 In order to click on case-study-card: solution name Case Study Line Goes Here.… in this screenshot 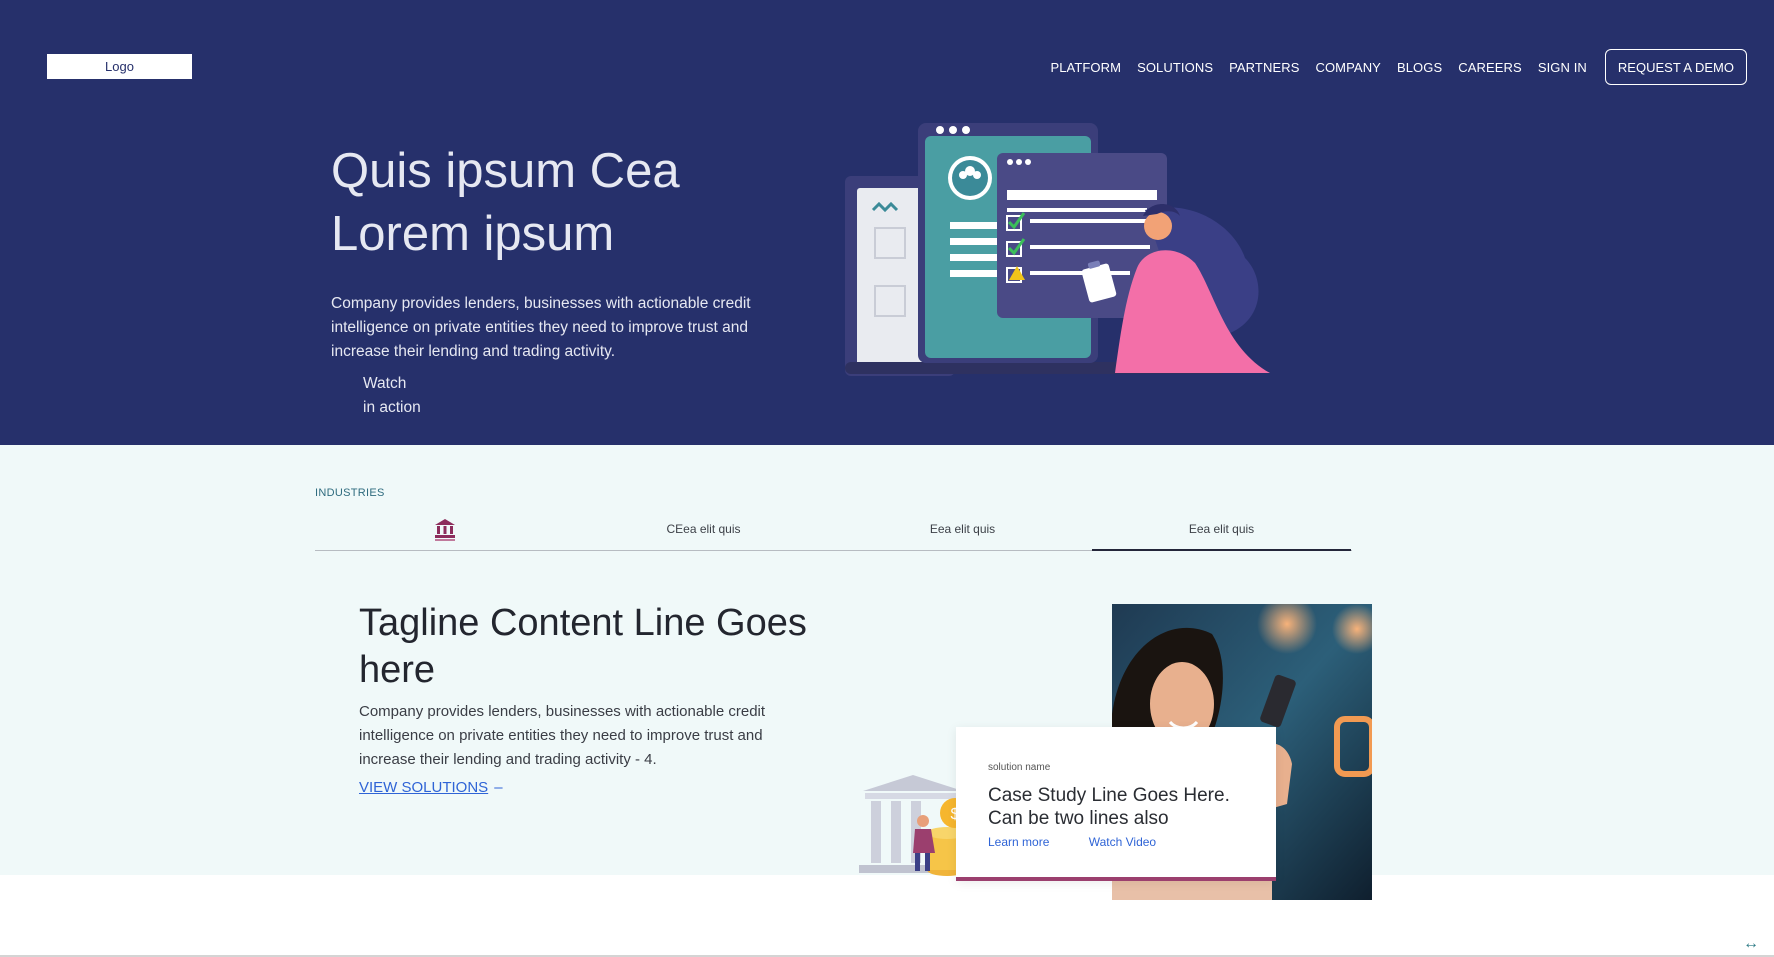, I will do `click(1116, 804)`.